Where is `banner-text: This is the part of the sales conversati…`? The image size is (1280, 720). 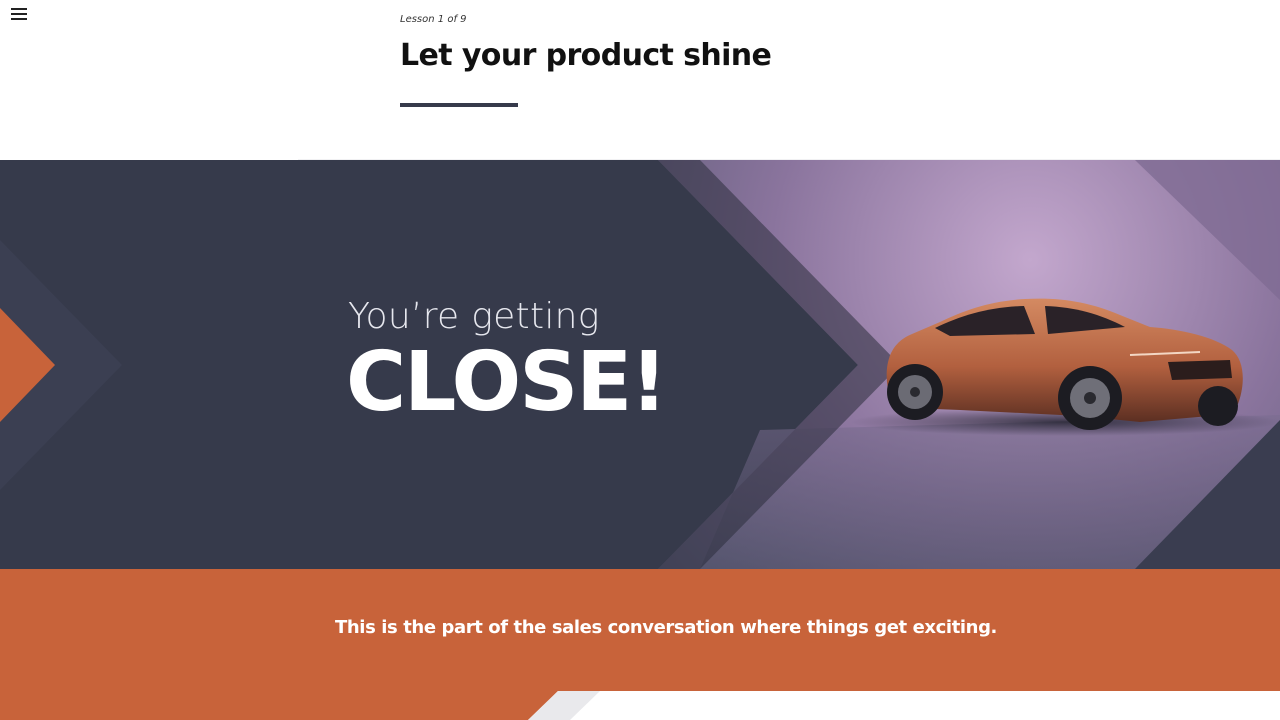
banner-text: This is the part of the sales conversati… is located at coordinates (666, 627).